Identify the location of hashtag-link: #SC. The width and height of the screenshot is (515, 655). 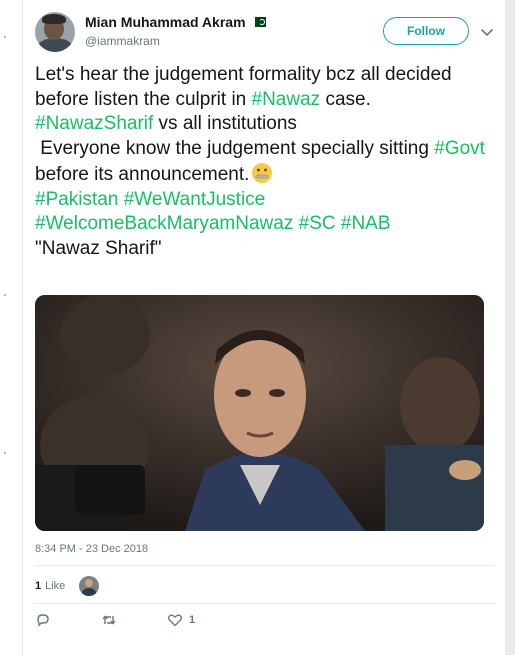
(317, 223).